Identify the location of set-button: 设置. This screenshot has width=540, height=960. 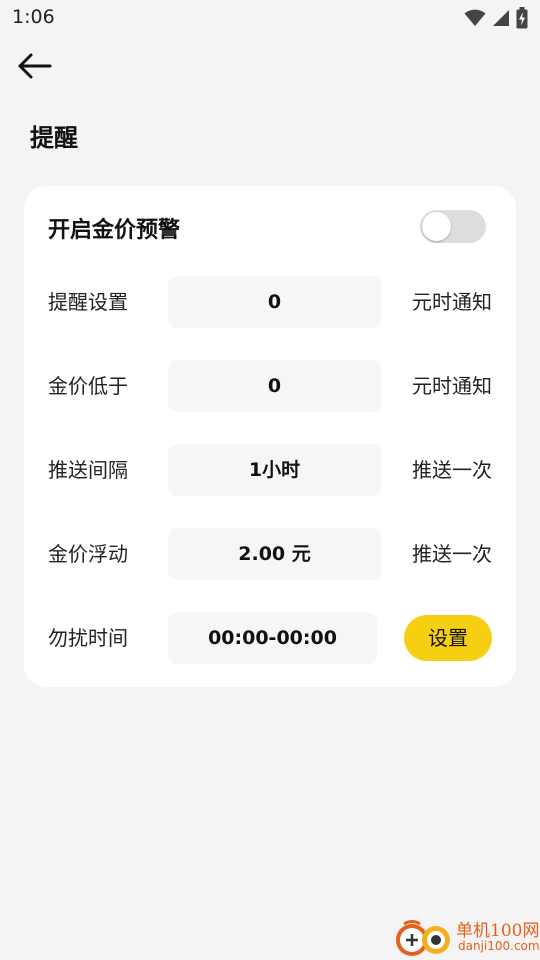
(448, 638).